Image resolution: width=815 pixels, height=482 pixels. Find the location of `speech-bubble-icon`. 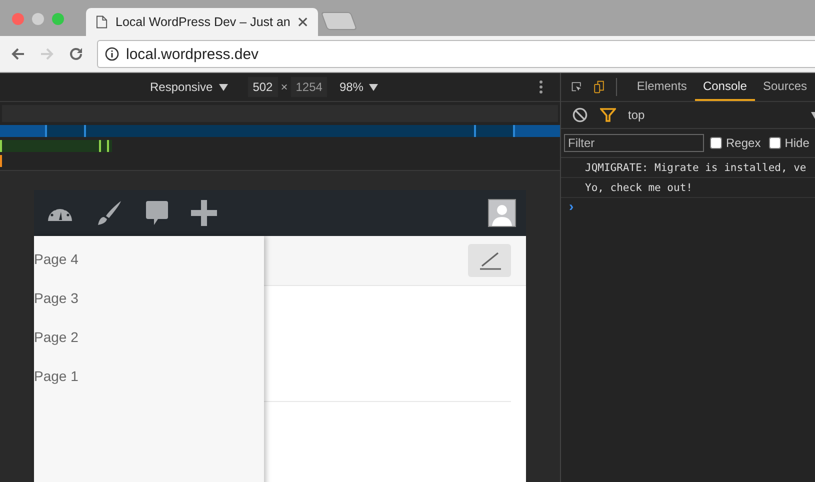

speech-bubble-icon is located at coordinates (157, 213).